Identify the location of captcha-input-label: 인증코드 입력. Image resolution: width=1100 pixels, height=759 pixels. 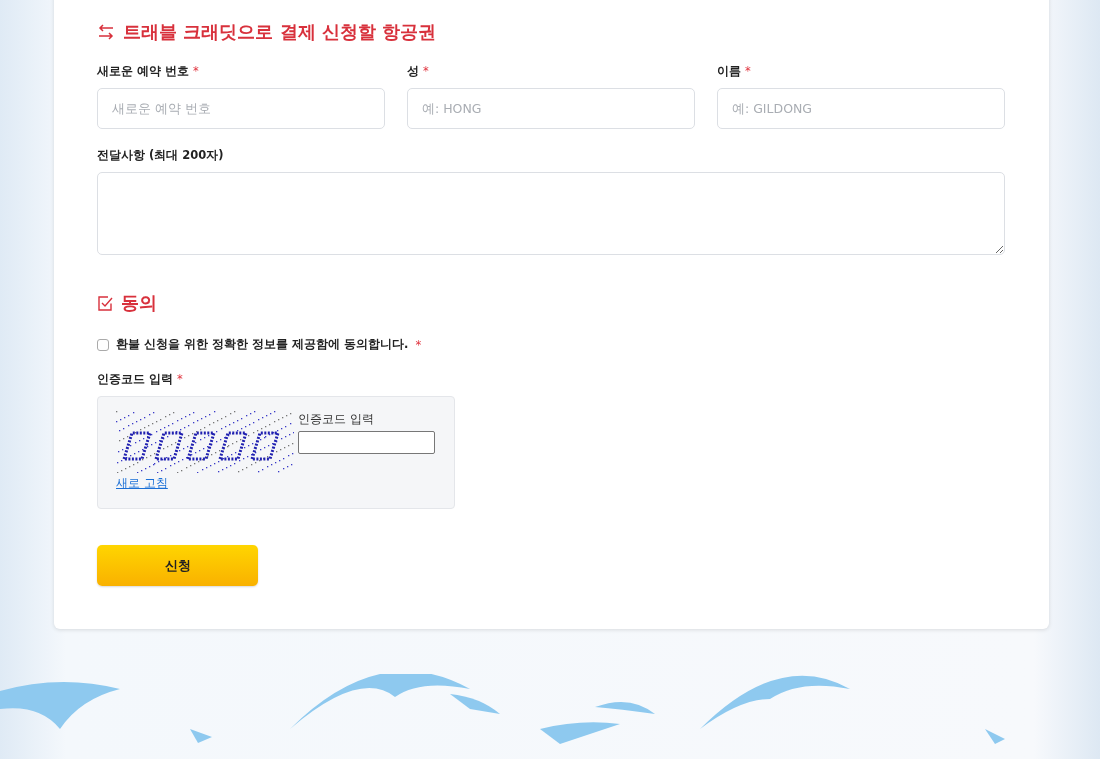
(336, 419).